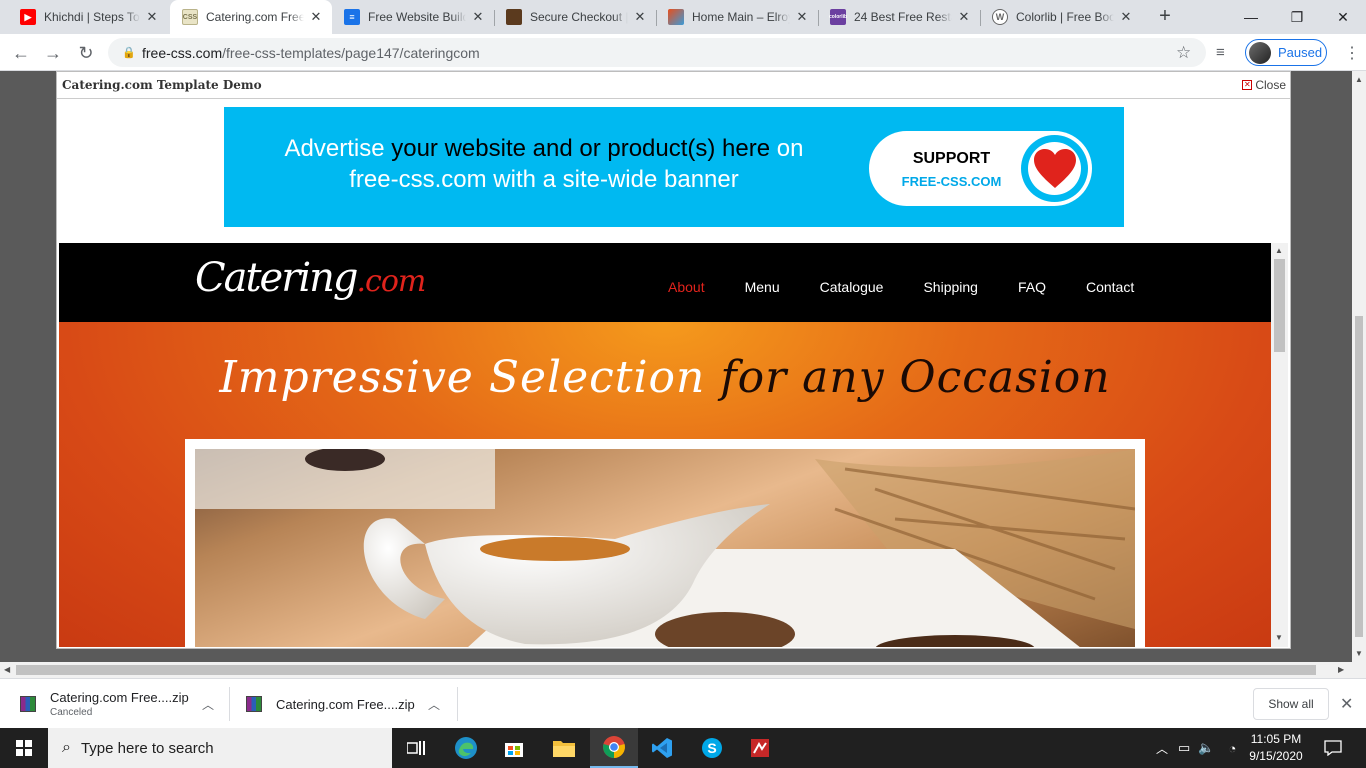  Describe the element at coordinates (1251, 17) in the screenshot. I see `minimize-button: —` at that location.